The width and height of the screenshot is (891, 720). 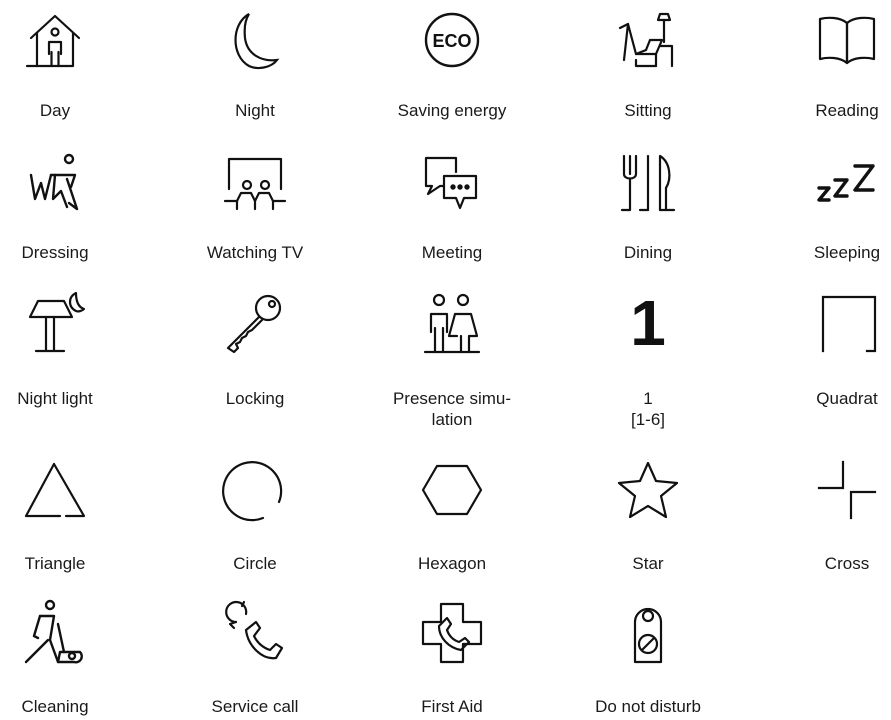 What do you see at coordinates (846, 183) in the screenshot?
I see `sleeping-zzz-icon` at bounding box center [846, 183].